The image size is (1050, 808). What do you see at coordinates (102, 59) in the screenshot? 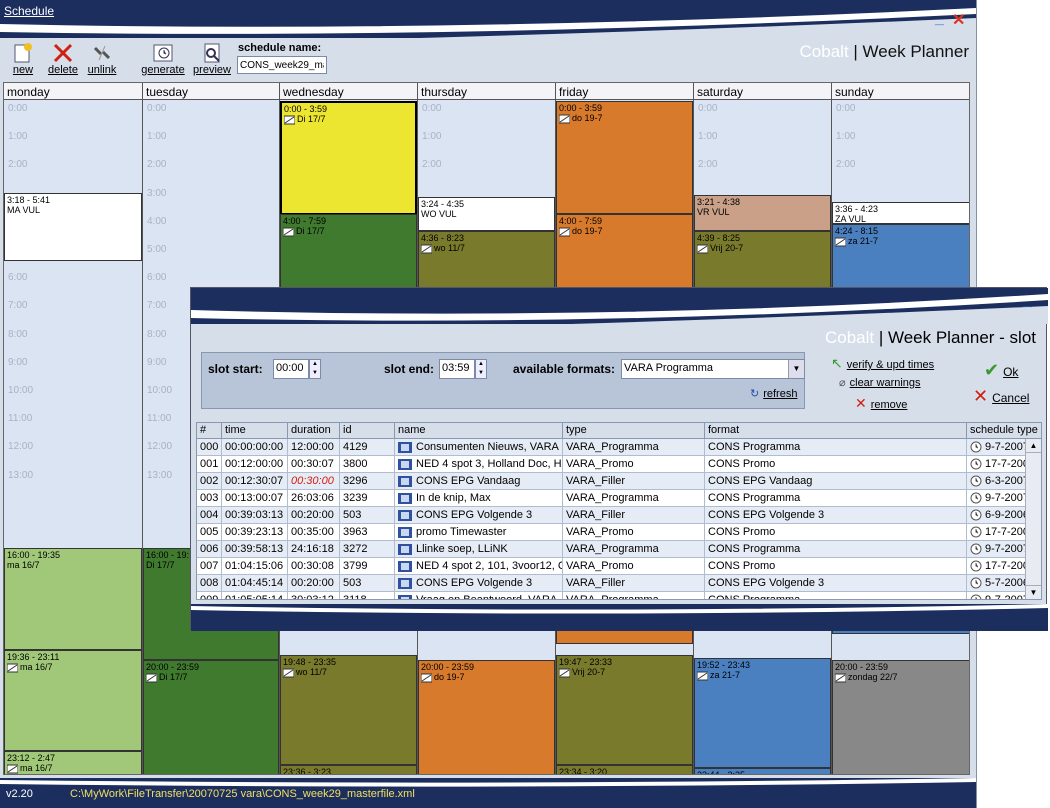
I see `unlink-button: unlink` at bounding box center [102, 59].